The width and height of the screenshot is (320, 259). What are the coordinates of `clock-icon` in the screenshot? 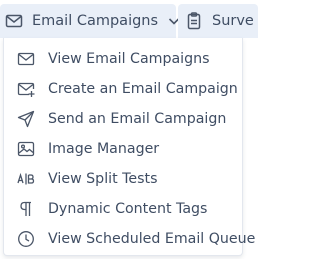 It's located at (26, 239).